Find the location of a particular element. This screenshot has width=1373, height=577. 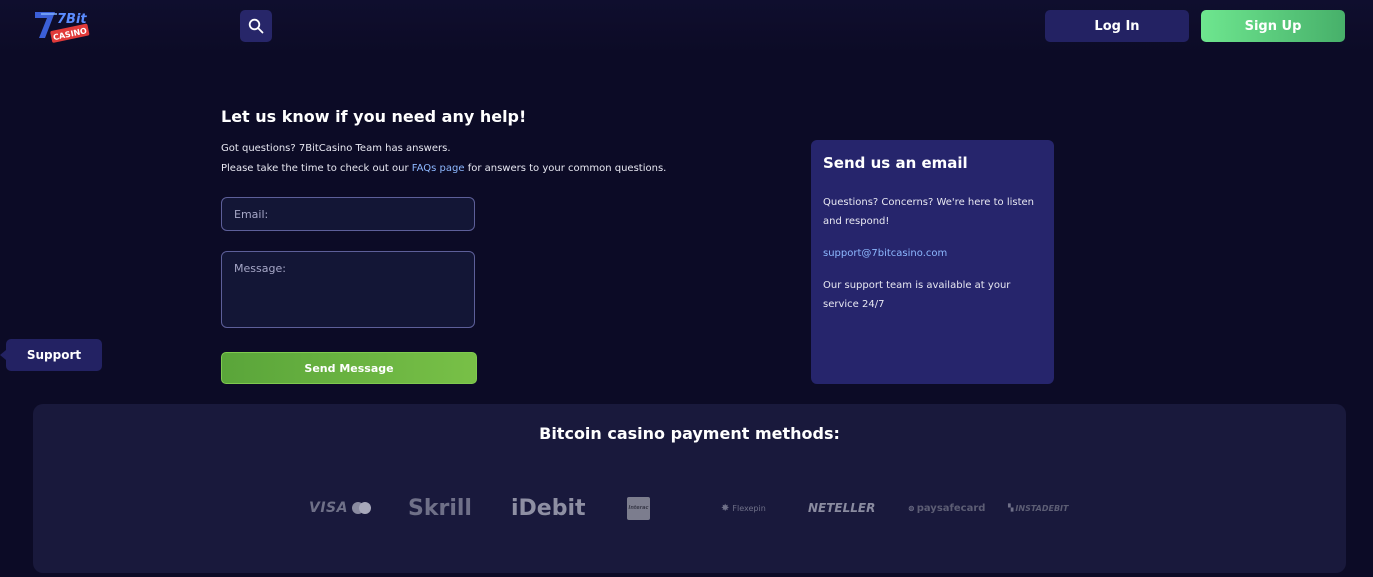

svg-text: CASINO is located at coordinates (70, 34).